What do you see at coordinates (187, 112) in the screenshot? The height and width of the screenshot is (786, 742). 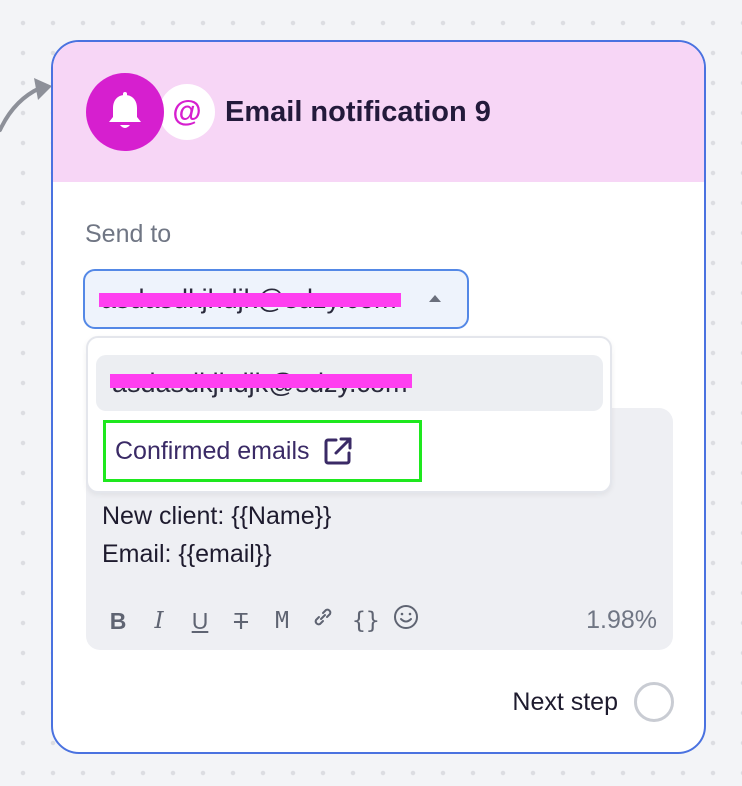 I see `at-icon: @` at bounding box center [187, 112].